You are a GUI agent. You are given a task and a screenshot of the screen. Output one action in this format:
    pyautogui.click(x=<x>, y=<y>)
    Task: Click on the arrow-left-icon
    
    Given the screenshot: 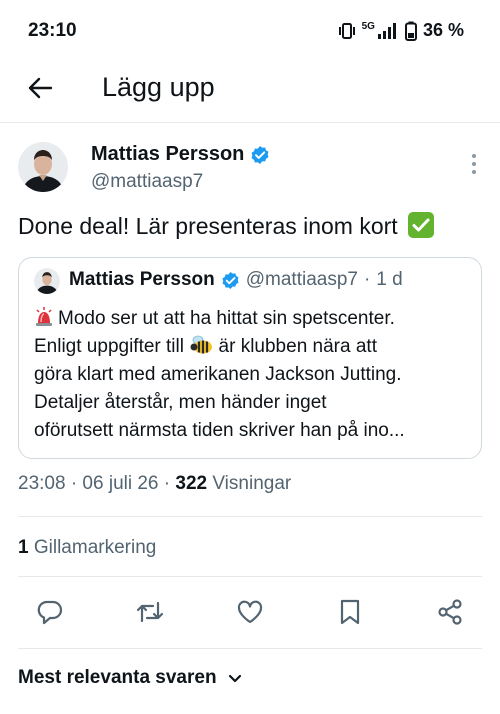 What is the action you would take?
    pyautogui.click(x=40, y=88)
    